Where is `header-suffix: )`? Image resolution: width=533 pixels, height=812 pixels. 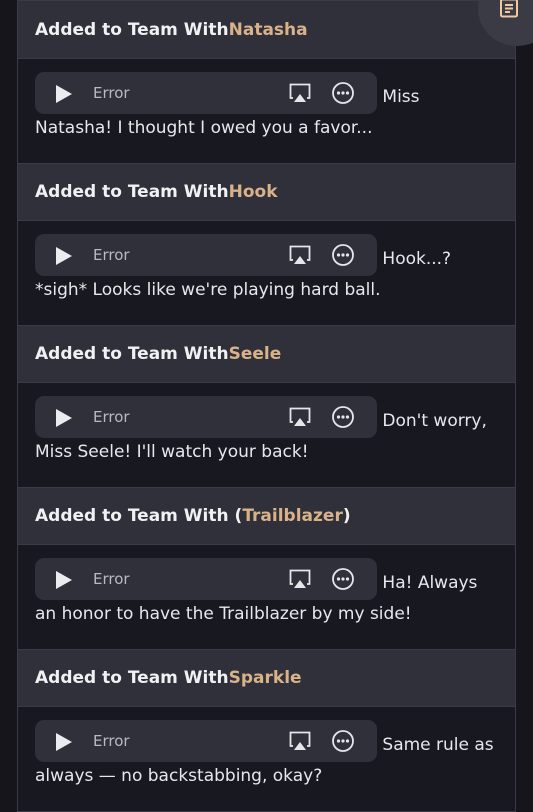
header-suffix: ) is located at coordinates (346, 516).